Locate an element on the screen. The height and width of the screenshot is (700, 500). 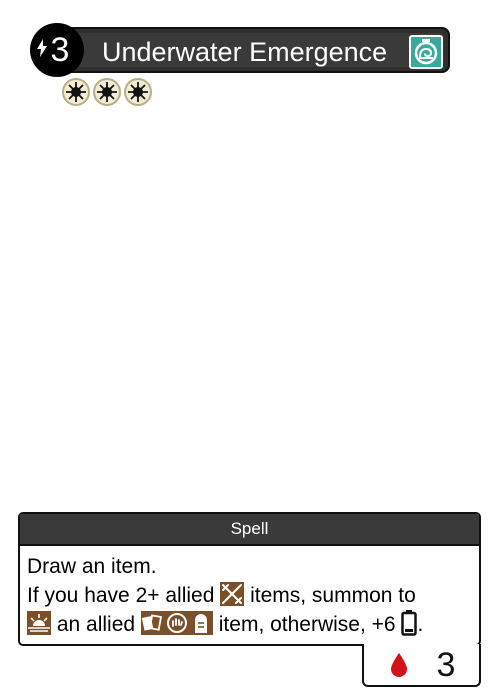
card-title: Underwater Emergence is located at coordinates (245, 52).